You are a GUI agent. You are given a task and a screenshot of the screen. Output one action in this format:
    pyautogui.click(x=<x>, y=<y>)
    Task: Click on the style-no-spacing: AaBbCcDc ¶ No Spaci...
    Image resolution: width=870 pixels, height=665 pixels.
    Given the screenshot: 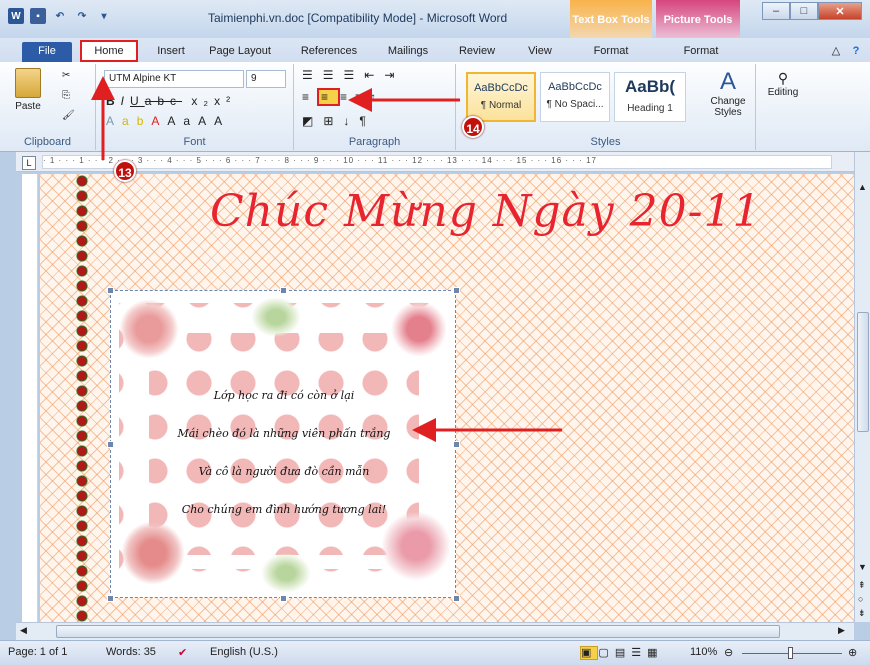 What is the action you would take?
    pyautogui.click(x=575, y=97)
    